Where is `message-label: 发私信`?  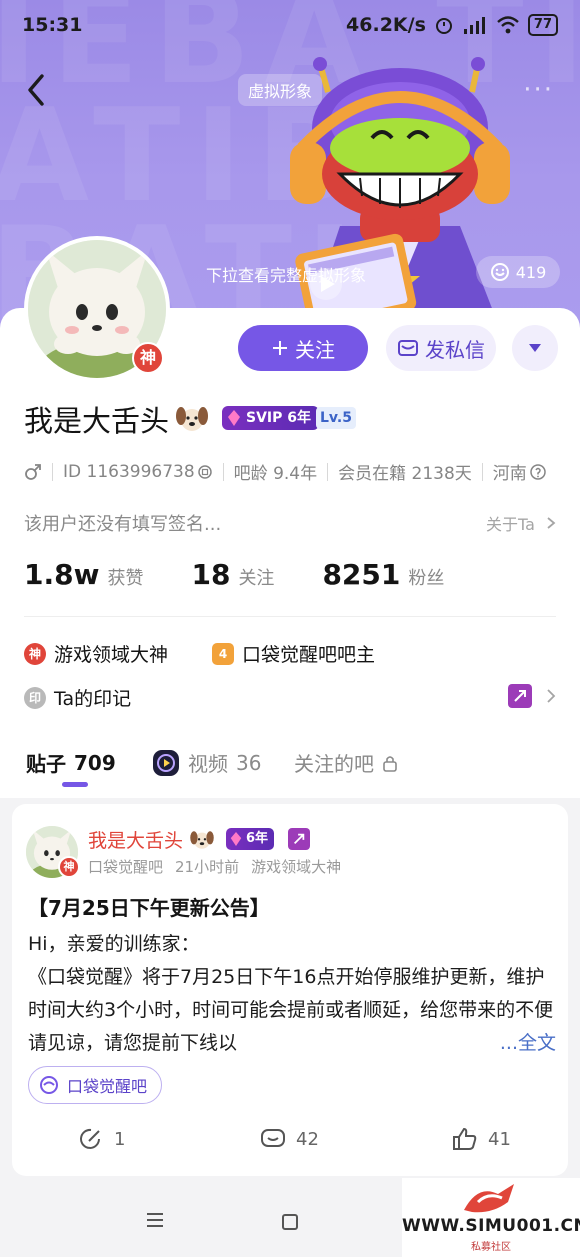
message-label: 发私信 is located at coordinates (455, 350).